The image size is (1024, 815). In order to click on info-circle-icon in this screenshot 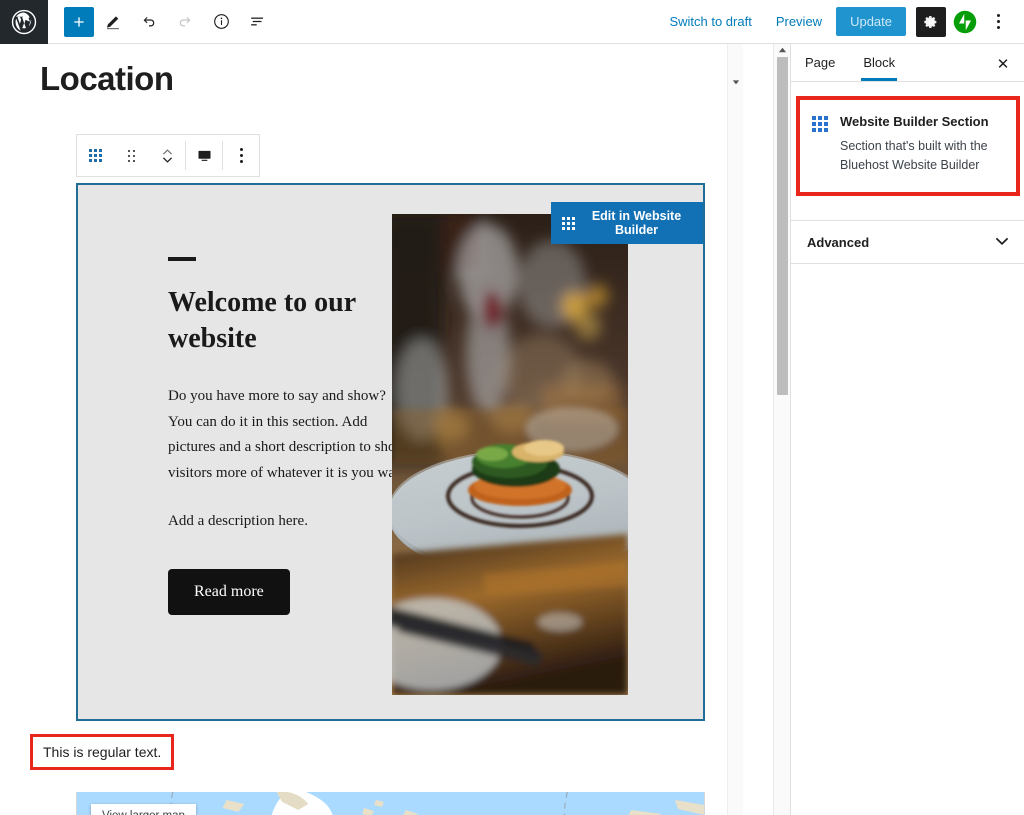, I will do `click(221, 22)`.